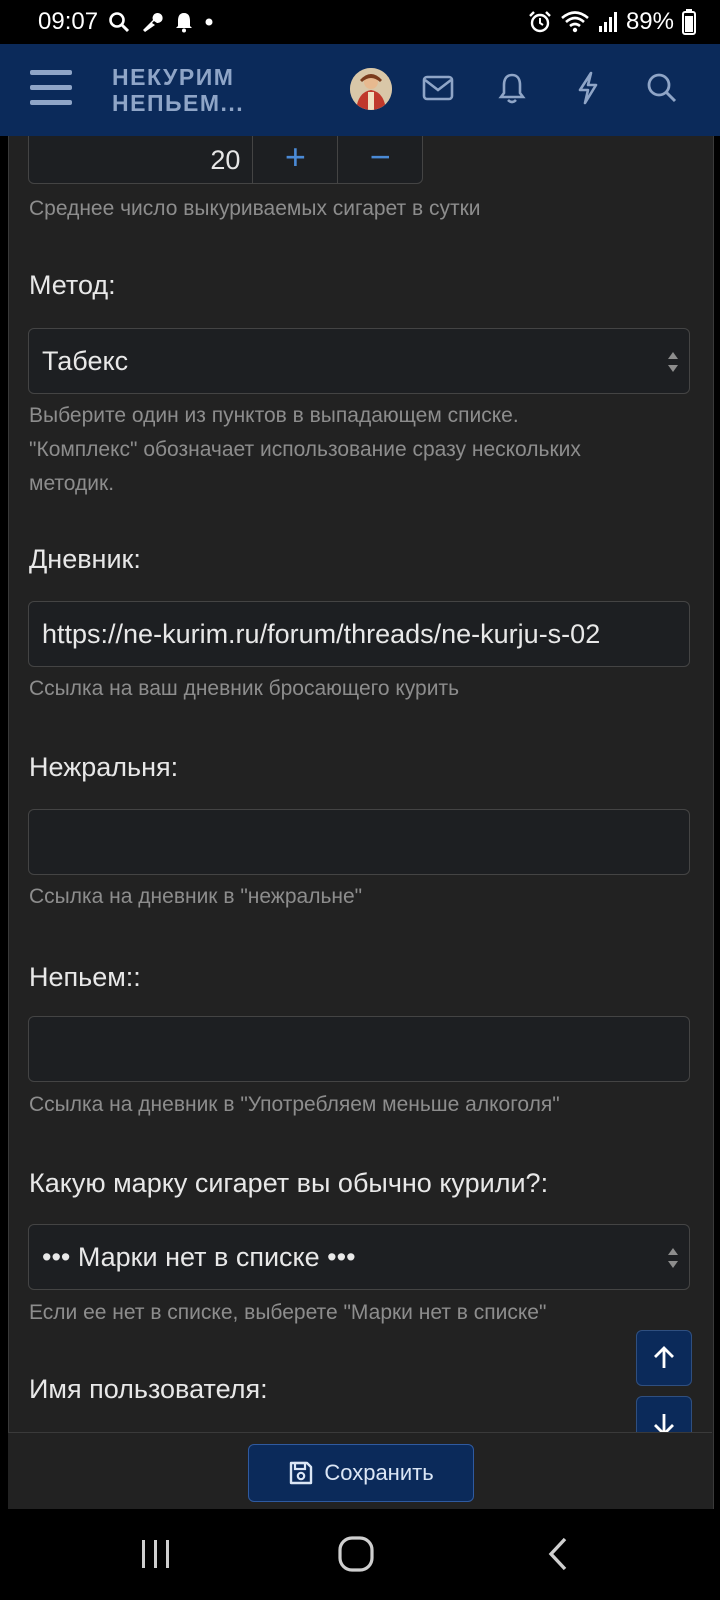  Describe the element at coordinates (512, 88) in the screenshot. I see `bell-icon` at that location.